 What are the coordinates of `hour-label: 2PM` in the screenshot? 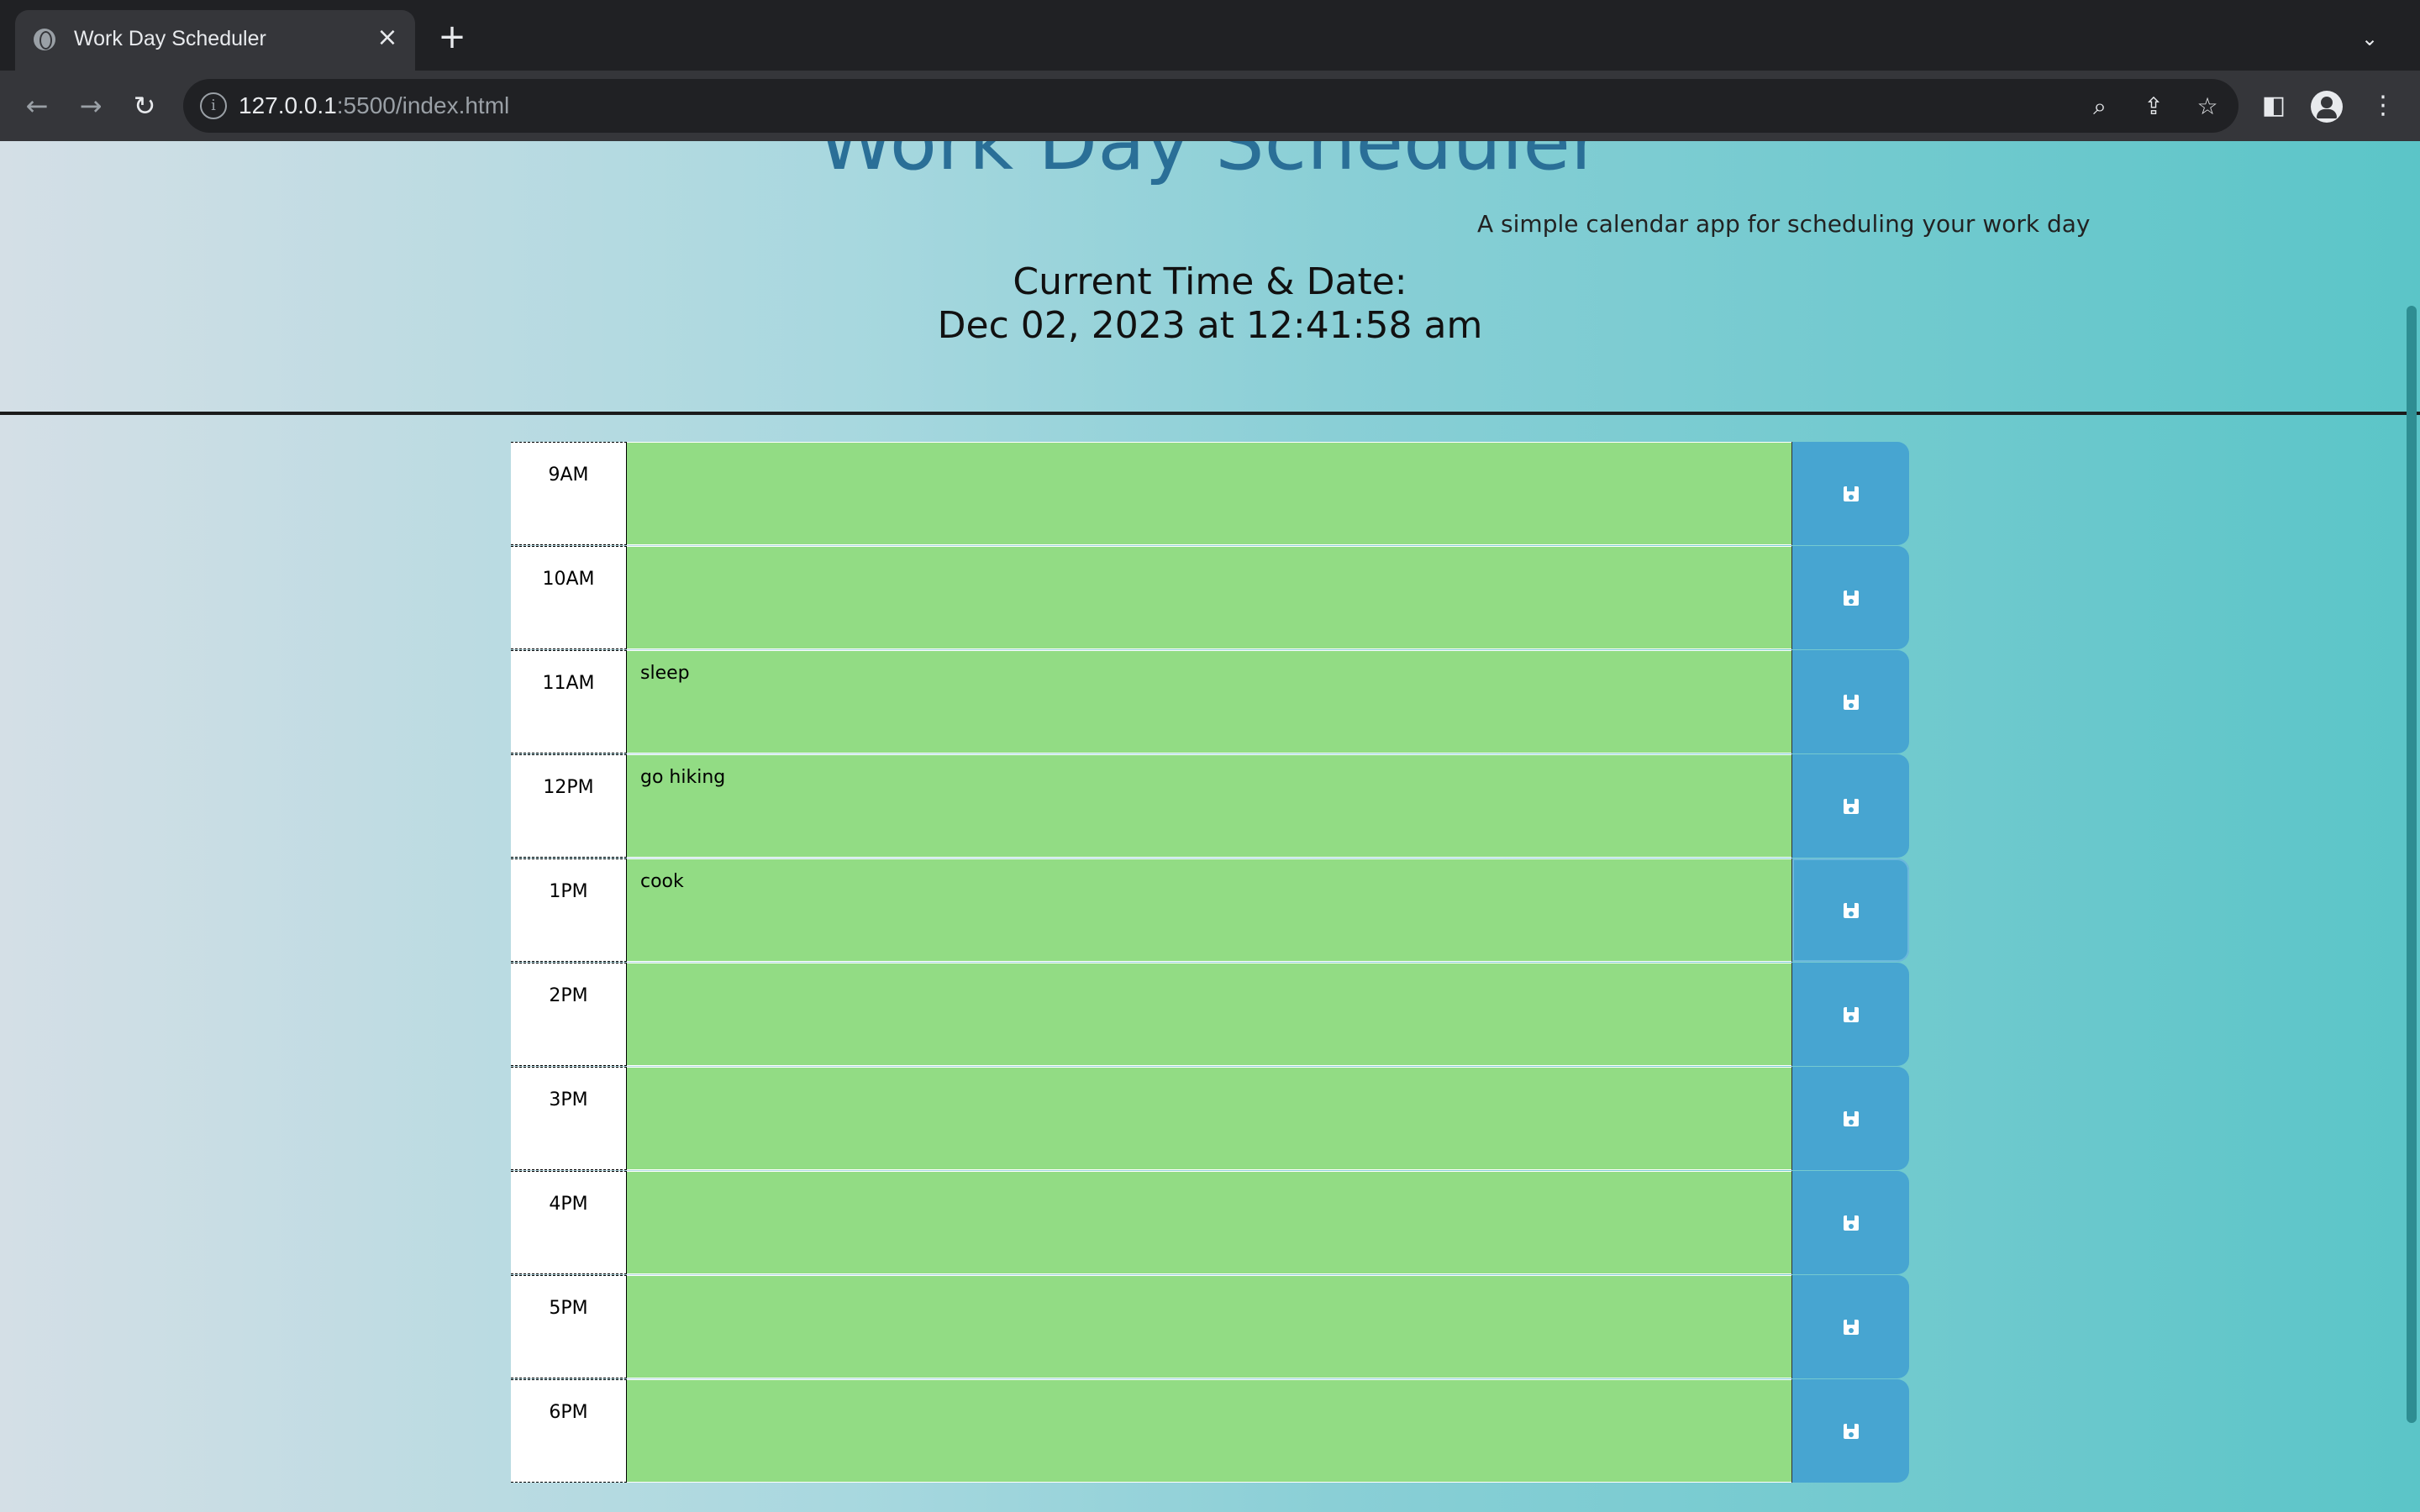 It's located at (569, 1014).